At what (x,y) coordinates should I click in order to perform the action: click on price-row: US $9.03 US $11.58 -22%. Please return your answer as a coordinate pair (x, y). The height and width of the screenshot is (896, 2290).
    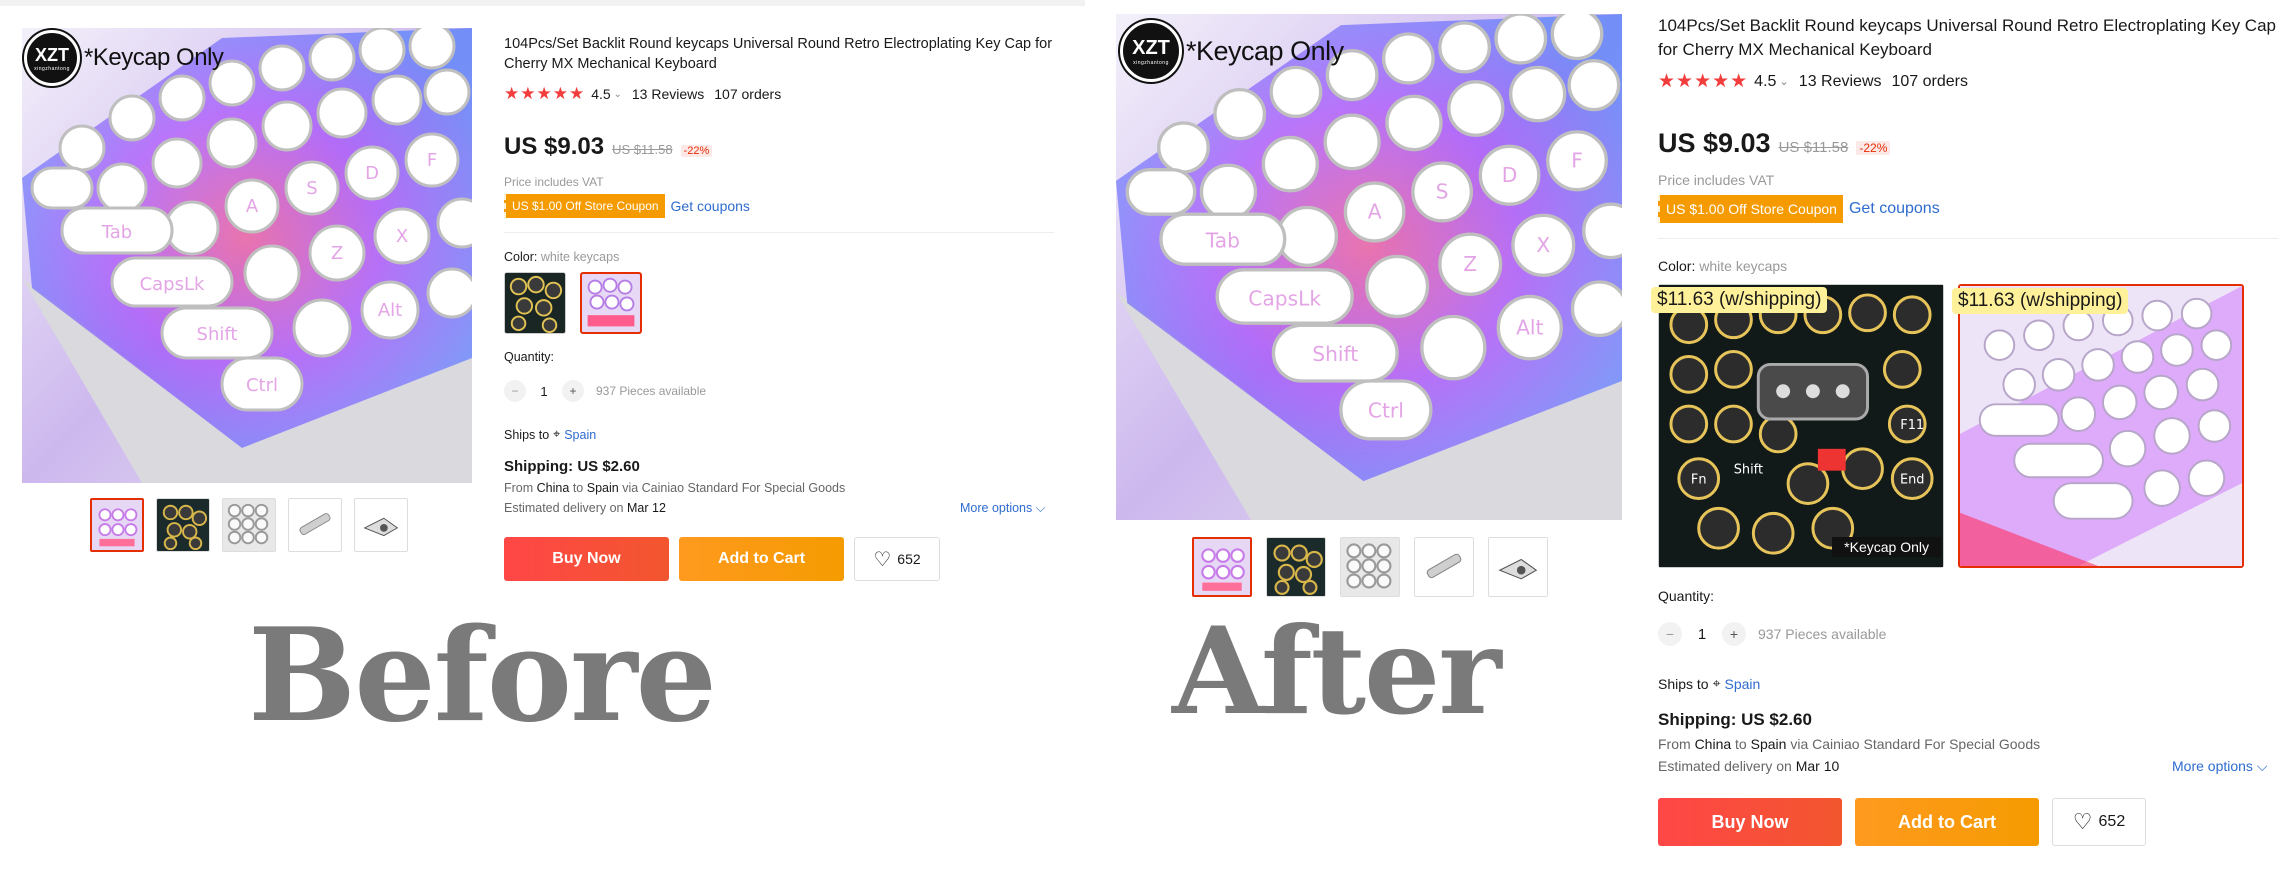
    Looking at the image, I should click on (1774, 143).